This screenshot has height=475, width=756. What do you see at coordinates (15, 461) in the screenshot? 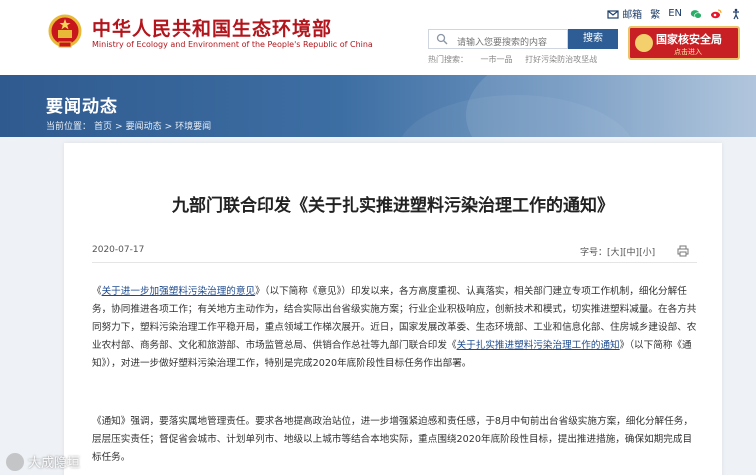
I see `watermark-logo-icon` at bounding box center [15, 461].